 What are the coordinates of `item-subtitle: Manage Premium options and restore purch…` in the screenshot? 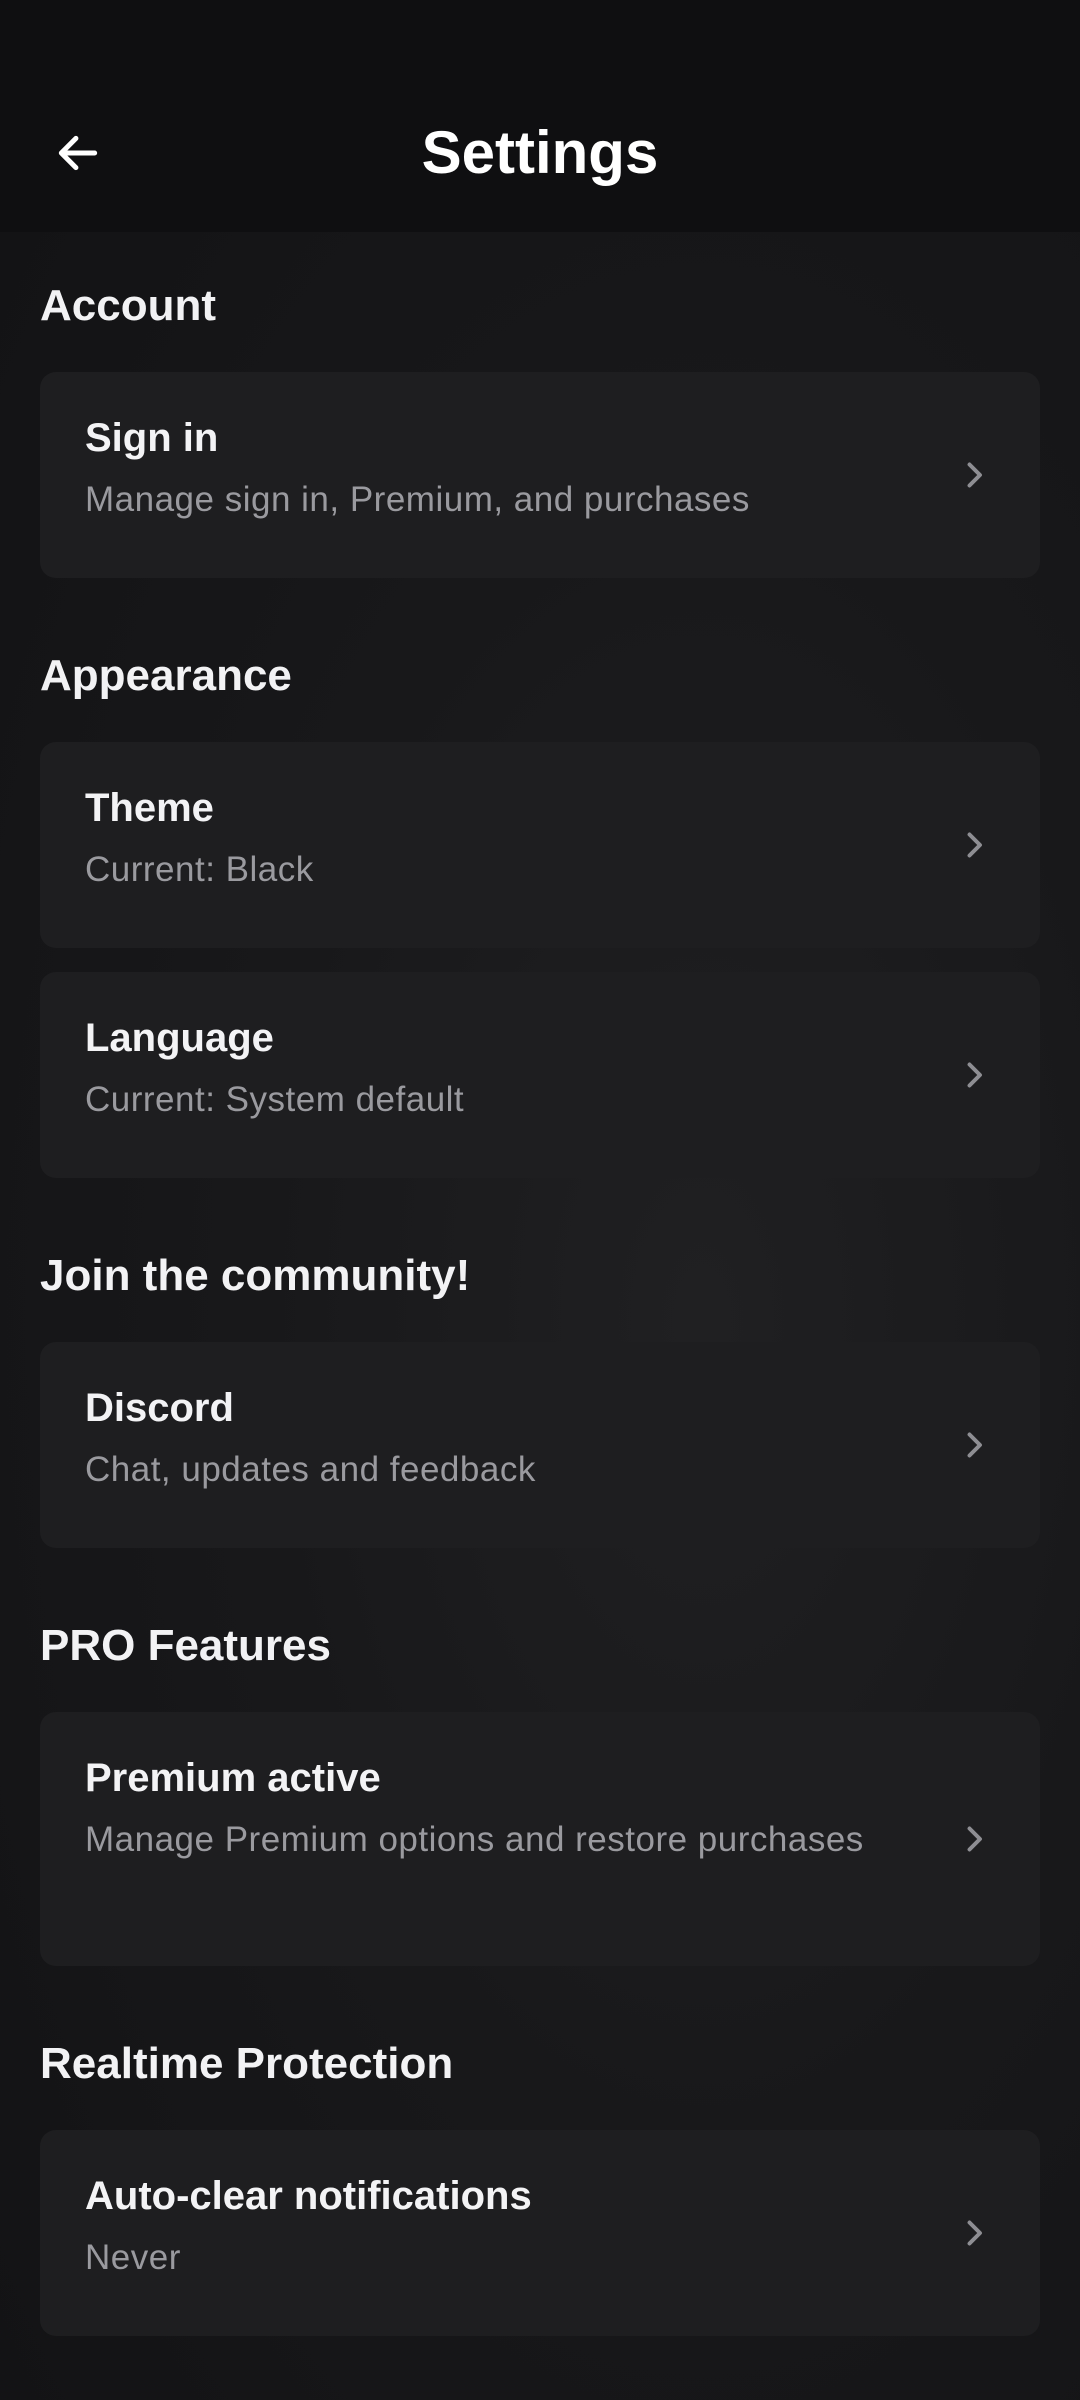 It's located at (474, 1839).